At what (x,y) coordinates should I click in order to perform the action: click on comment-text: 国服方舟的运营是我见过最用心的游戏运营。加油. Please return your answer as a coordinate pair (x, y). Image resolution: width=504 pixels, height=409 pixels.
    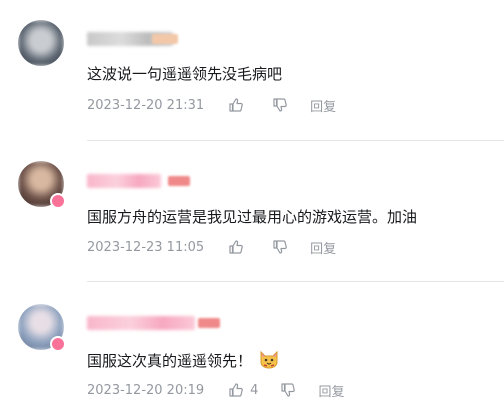
    Looking at the image, I should click on (252, 217).